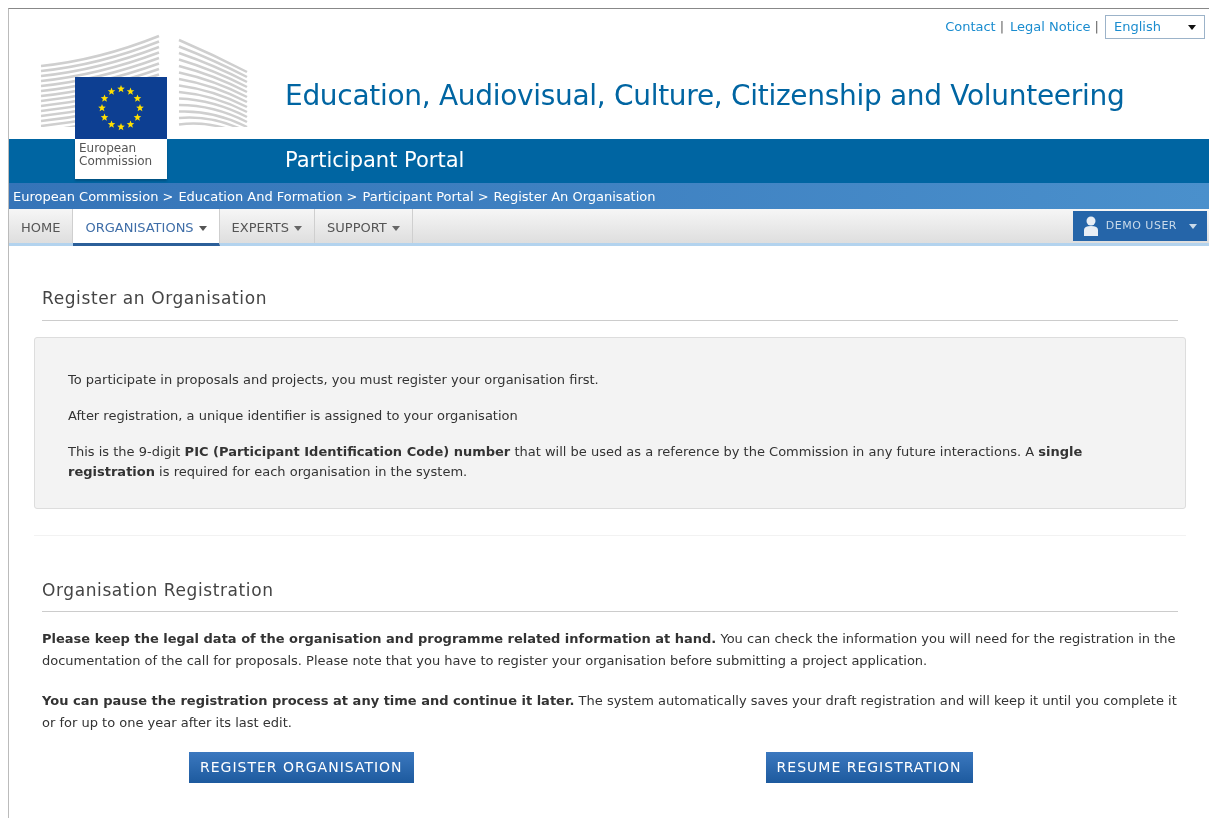  Describe the element at coordinates (121, 108) in the screenshot. I see `eu-flag-icon` at that location.